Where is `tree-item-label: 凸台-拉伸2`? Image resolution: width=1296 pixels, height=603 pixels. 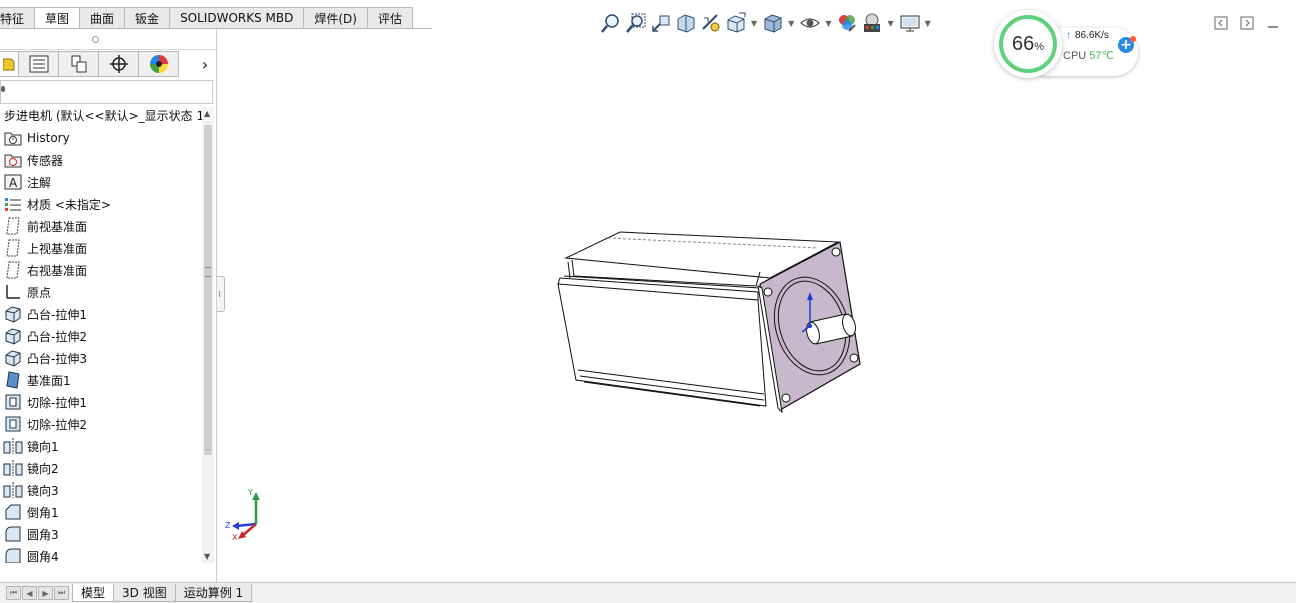 tree-item-label: 凸台-拉伸2 is located at coordinates (57, 336).